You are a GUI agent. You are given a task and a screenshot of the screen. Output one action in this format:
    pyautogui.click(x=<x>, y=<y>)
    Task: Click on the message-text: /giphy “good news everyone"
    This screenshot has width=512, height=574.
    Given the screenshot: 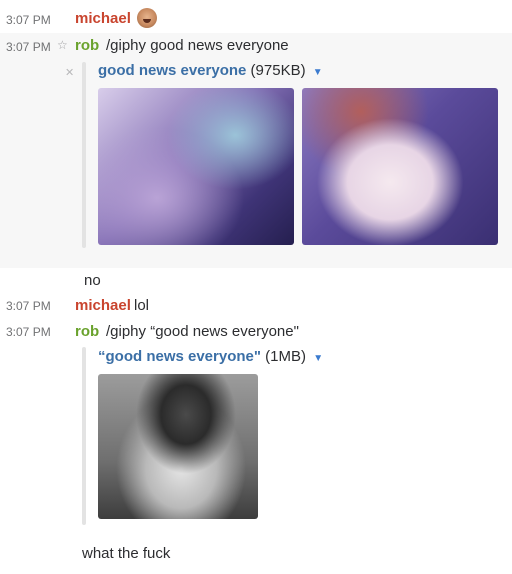 What is the action you would take?
    pyautogui.click(x=202, y=331)
    